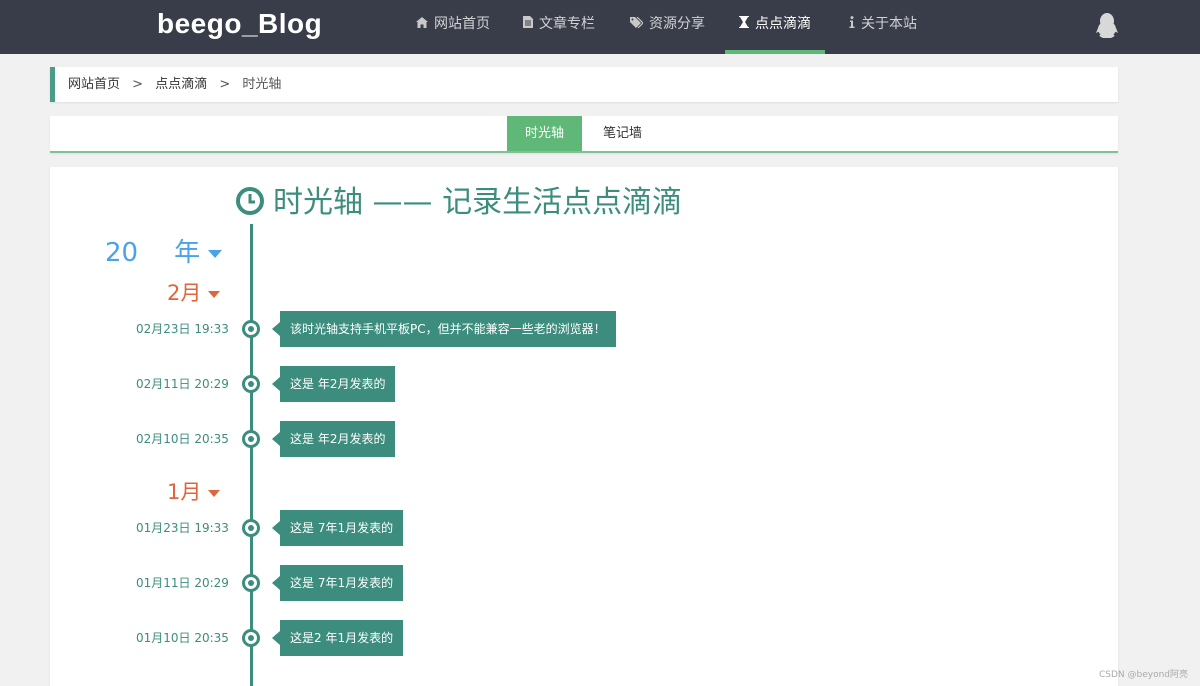  What do you see at coordinates (567, 24) in the screenshot?
I see `nav-item-label: 文章专栏` at bounding box center [567, 24].